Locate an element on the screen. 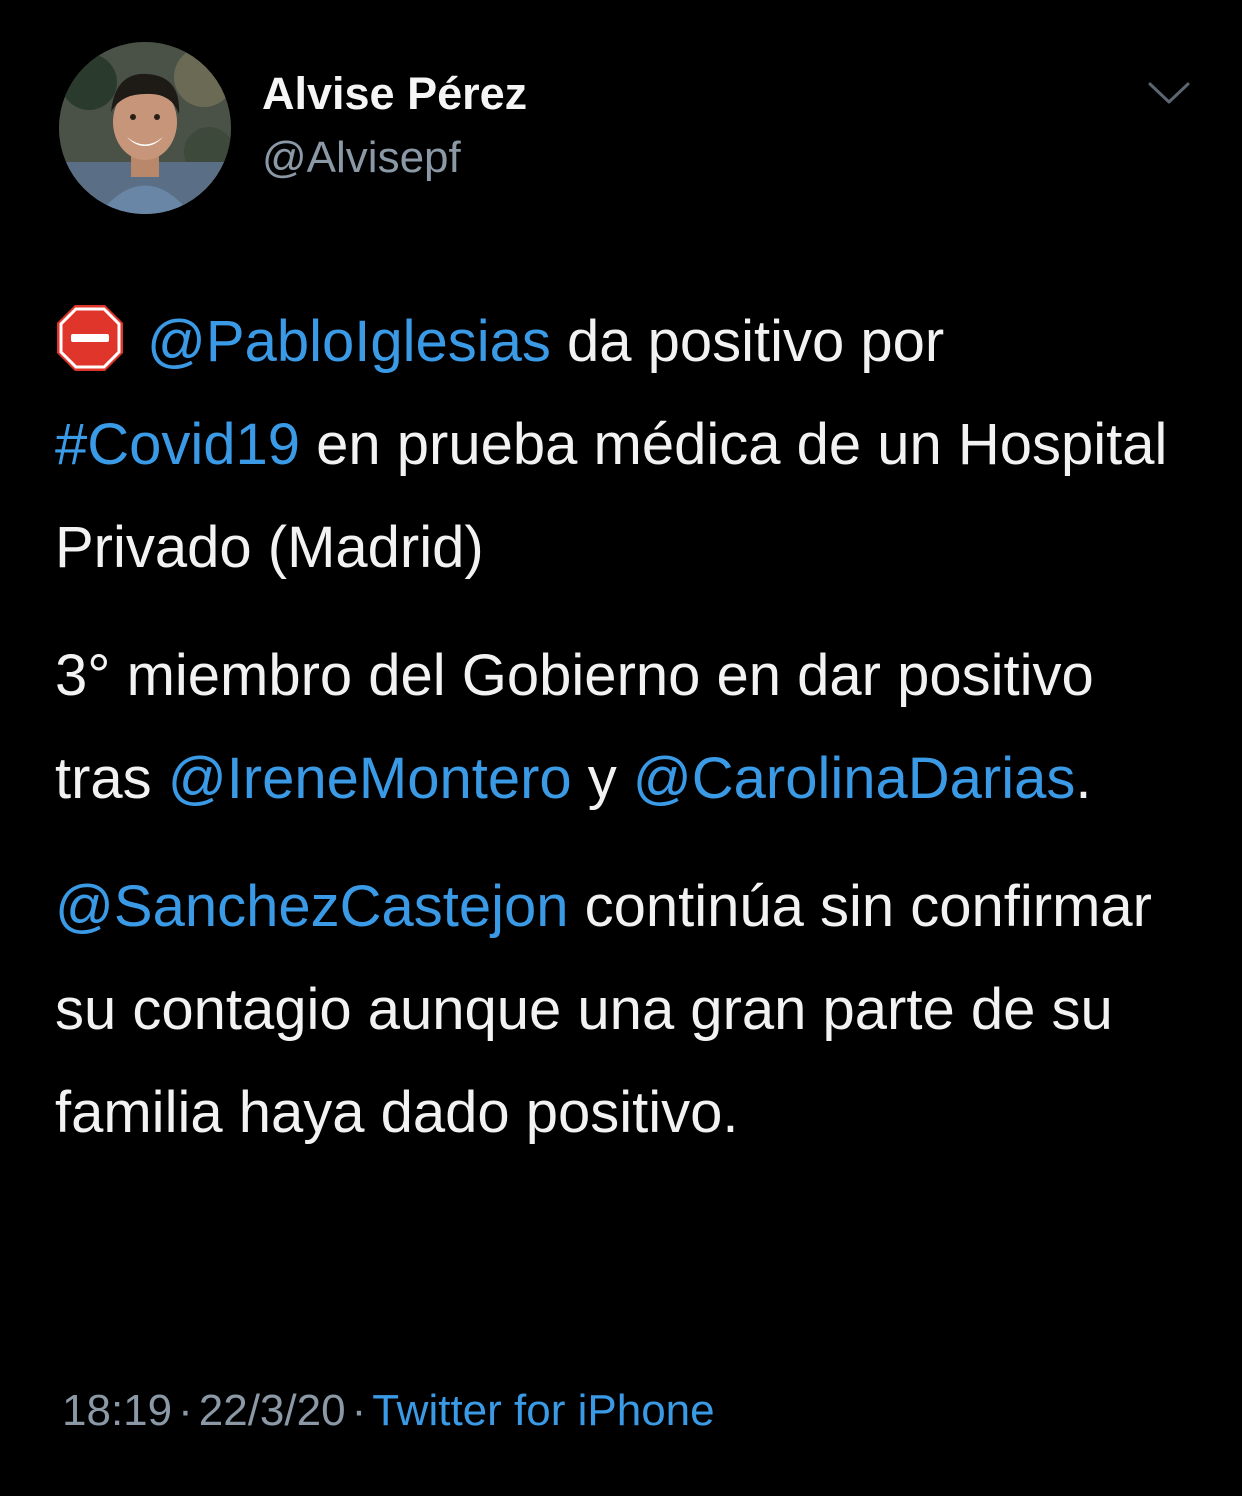  tweet-text-segment: y is located at coordinates (602, 778).